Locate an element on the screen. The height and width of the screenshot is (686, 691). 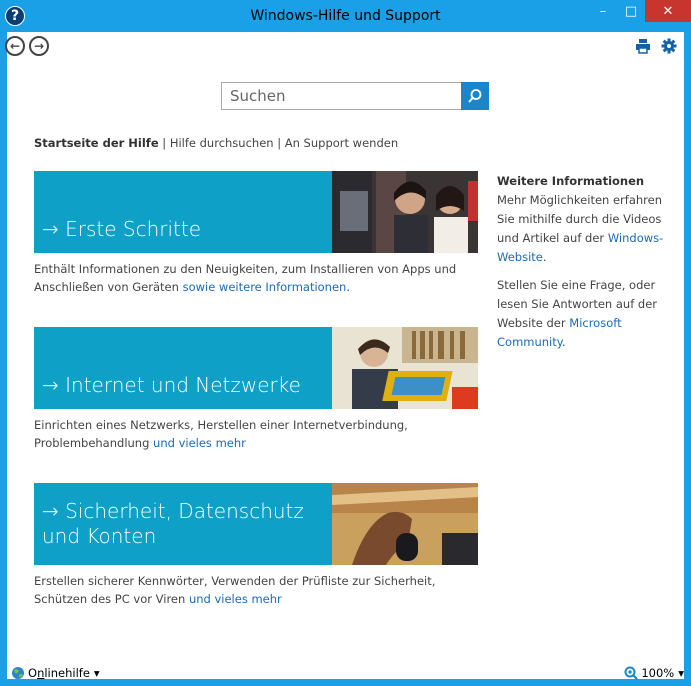
community-end: . is located at coordinates (563, 342).